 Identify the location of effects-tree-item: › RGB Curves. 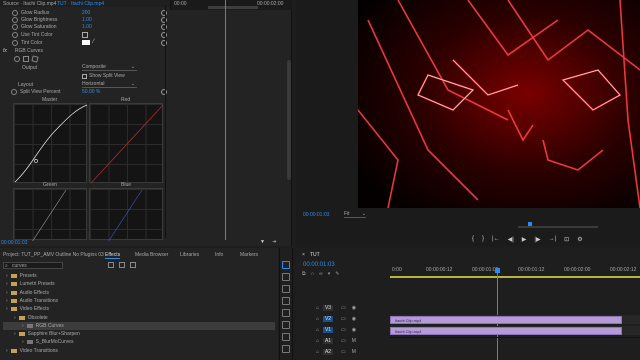
(139, 325).